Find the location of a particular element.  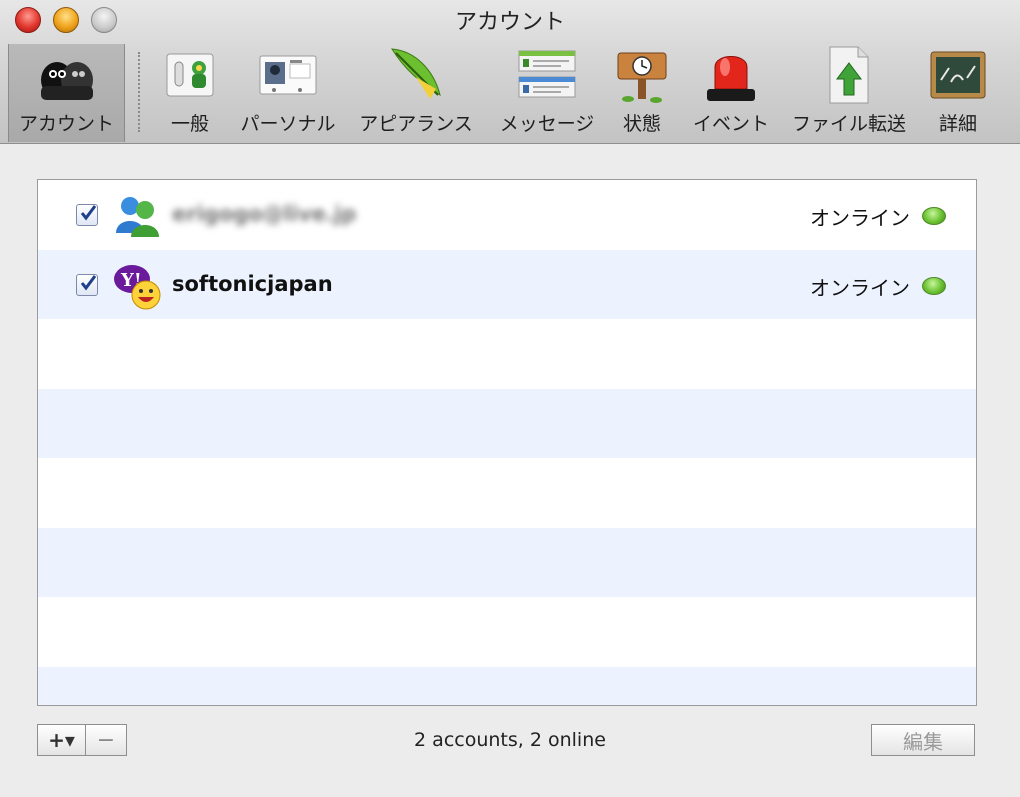

yahoo-messenger-icon: Y! is located at coordinates (137, 286).